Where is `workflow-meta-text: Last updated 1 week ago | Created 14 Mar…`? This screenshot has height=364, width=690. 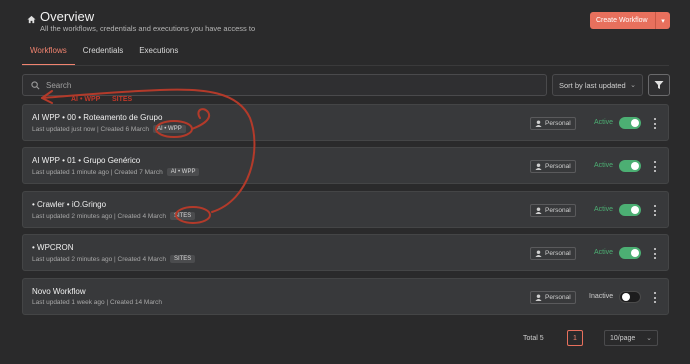
workflow-meta-text: Last updated 1 week ago | Created 14 Mar… is located at coordinates (97, 302).